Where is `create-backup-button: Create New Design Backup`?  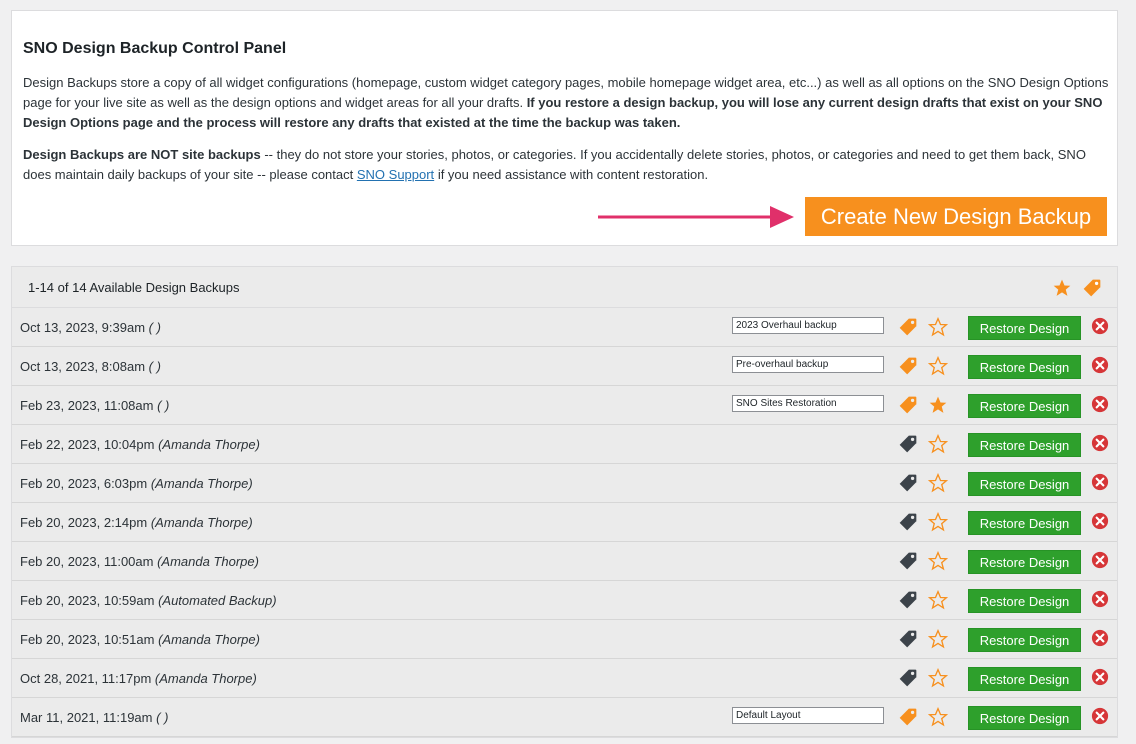 create-backup-button: Create New Design Backup is located at coordinates (956, 216).